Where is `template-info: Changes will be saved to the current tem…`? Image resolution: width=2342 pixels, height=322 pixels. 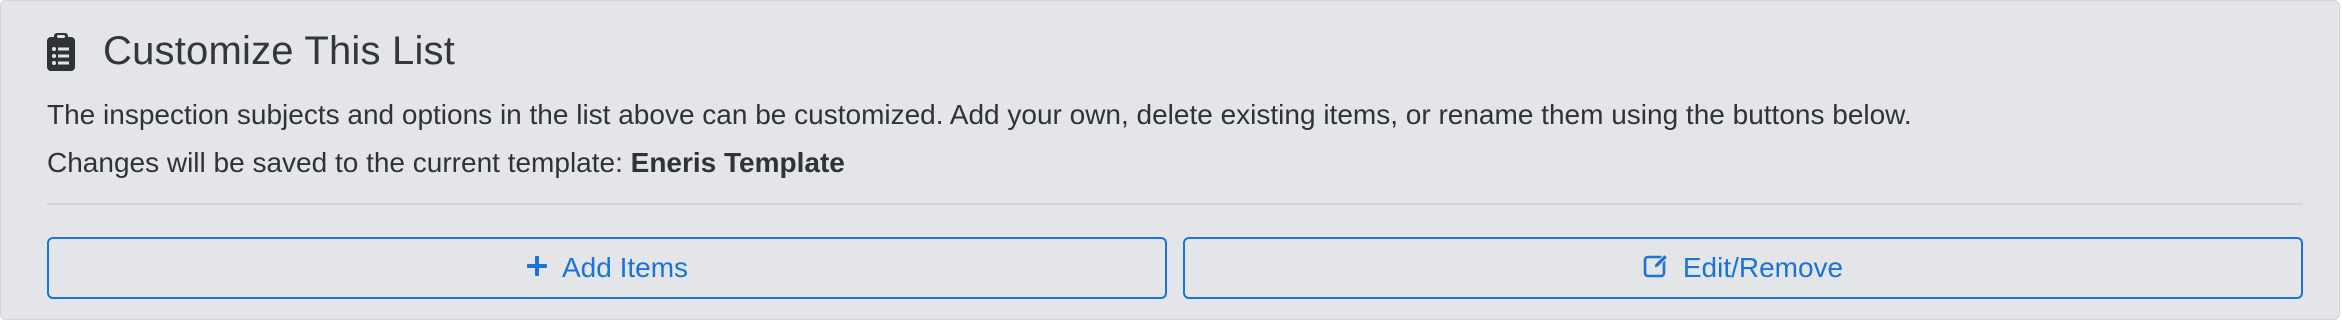
template-info: Changes will be saved to the current tem… is located at coordinates (446, 163).